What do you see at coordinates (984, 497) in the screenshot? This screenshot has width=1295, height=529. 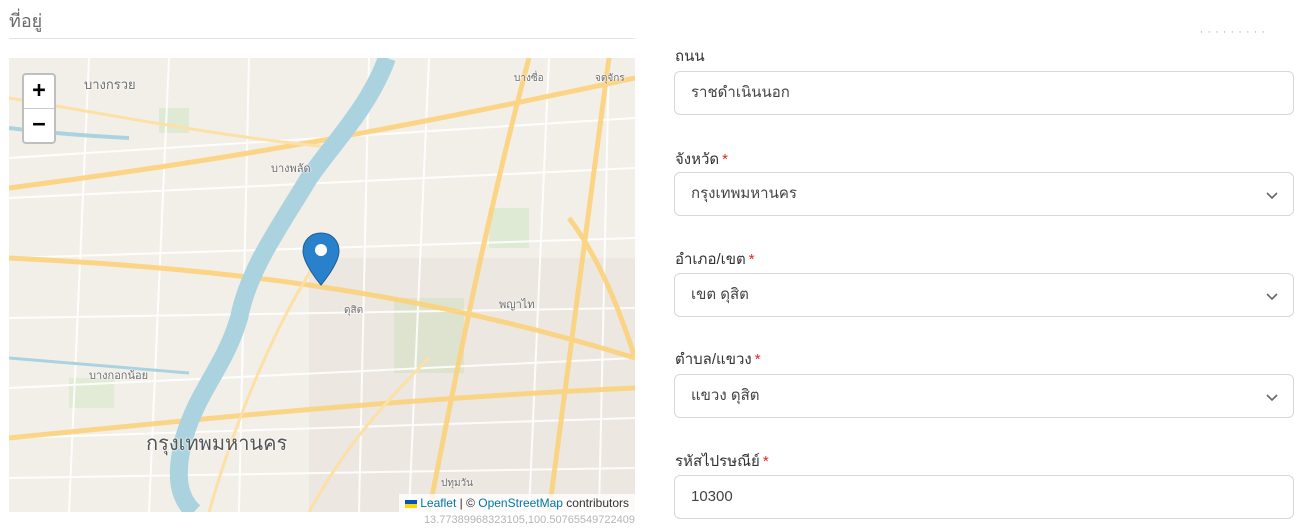 I see `postcode-input: 10300` at bounding box center [984, 497].